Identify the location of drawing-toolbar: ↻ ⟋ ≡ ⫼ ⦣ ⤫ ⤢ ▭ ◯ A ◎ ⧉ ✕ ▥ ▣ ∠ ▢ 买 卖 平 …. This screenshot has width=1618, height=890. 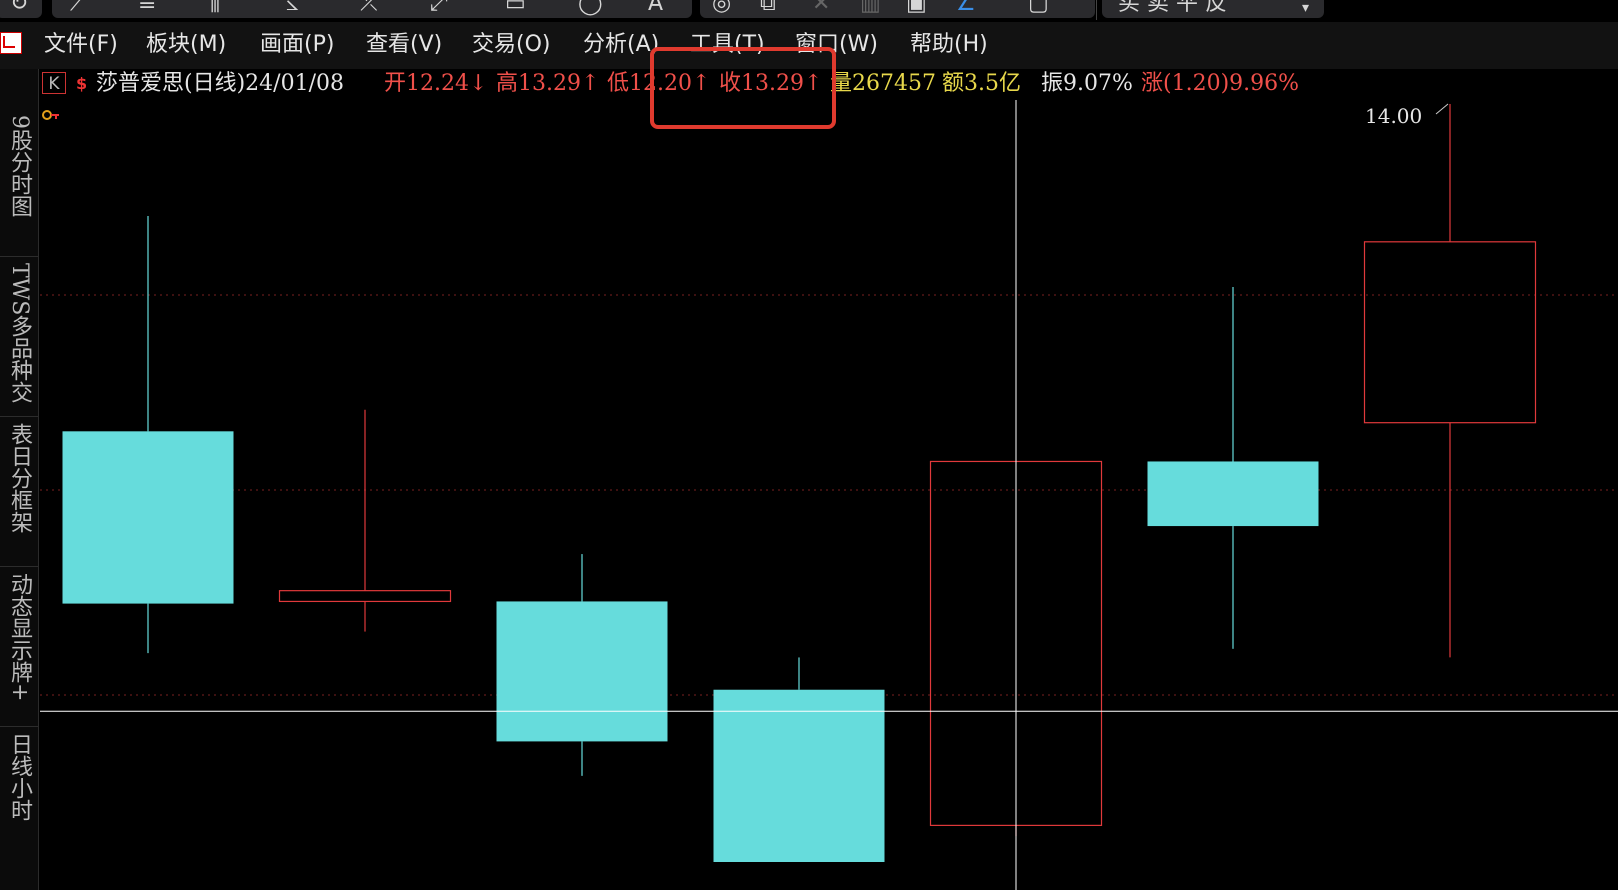
(809, 11).